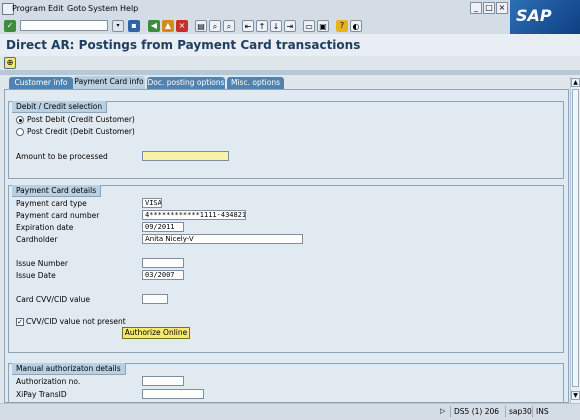  Describe the element at coordinates (477, 411) in the screenshot. I see `status-session: DS5 (1) 206` at that location.